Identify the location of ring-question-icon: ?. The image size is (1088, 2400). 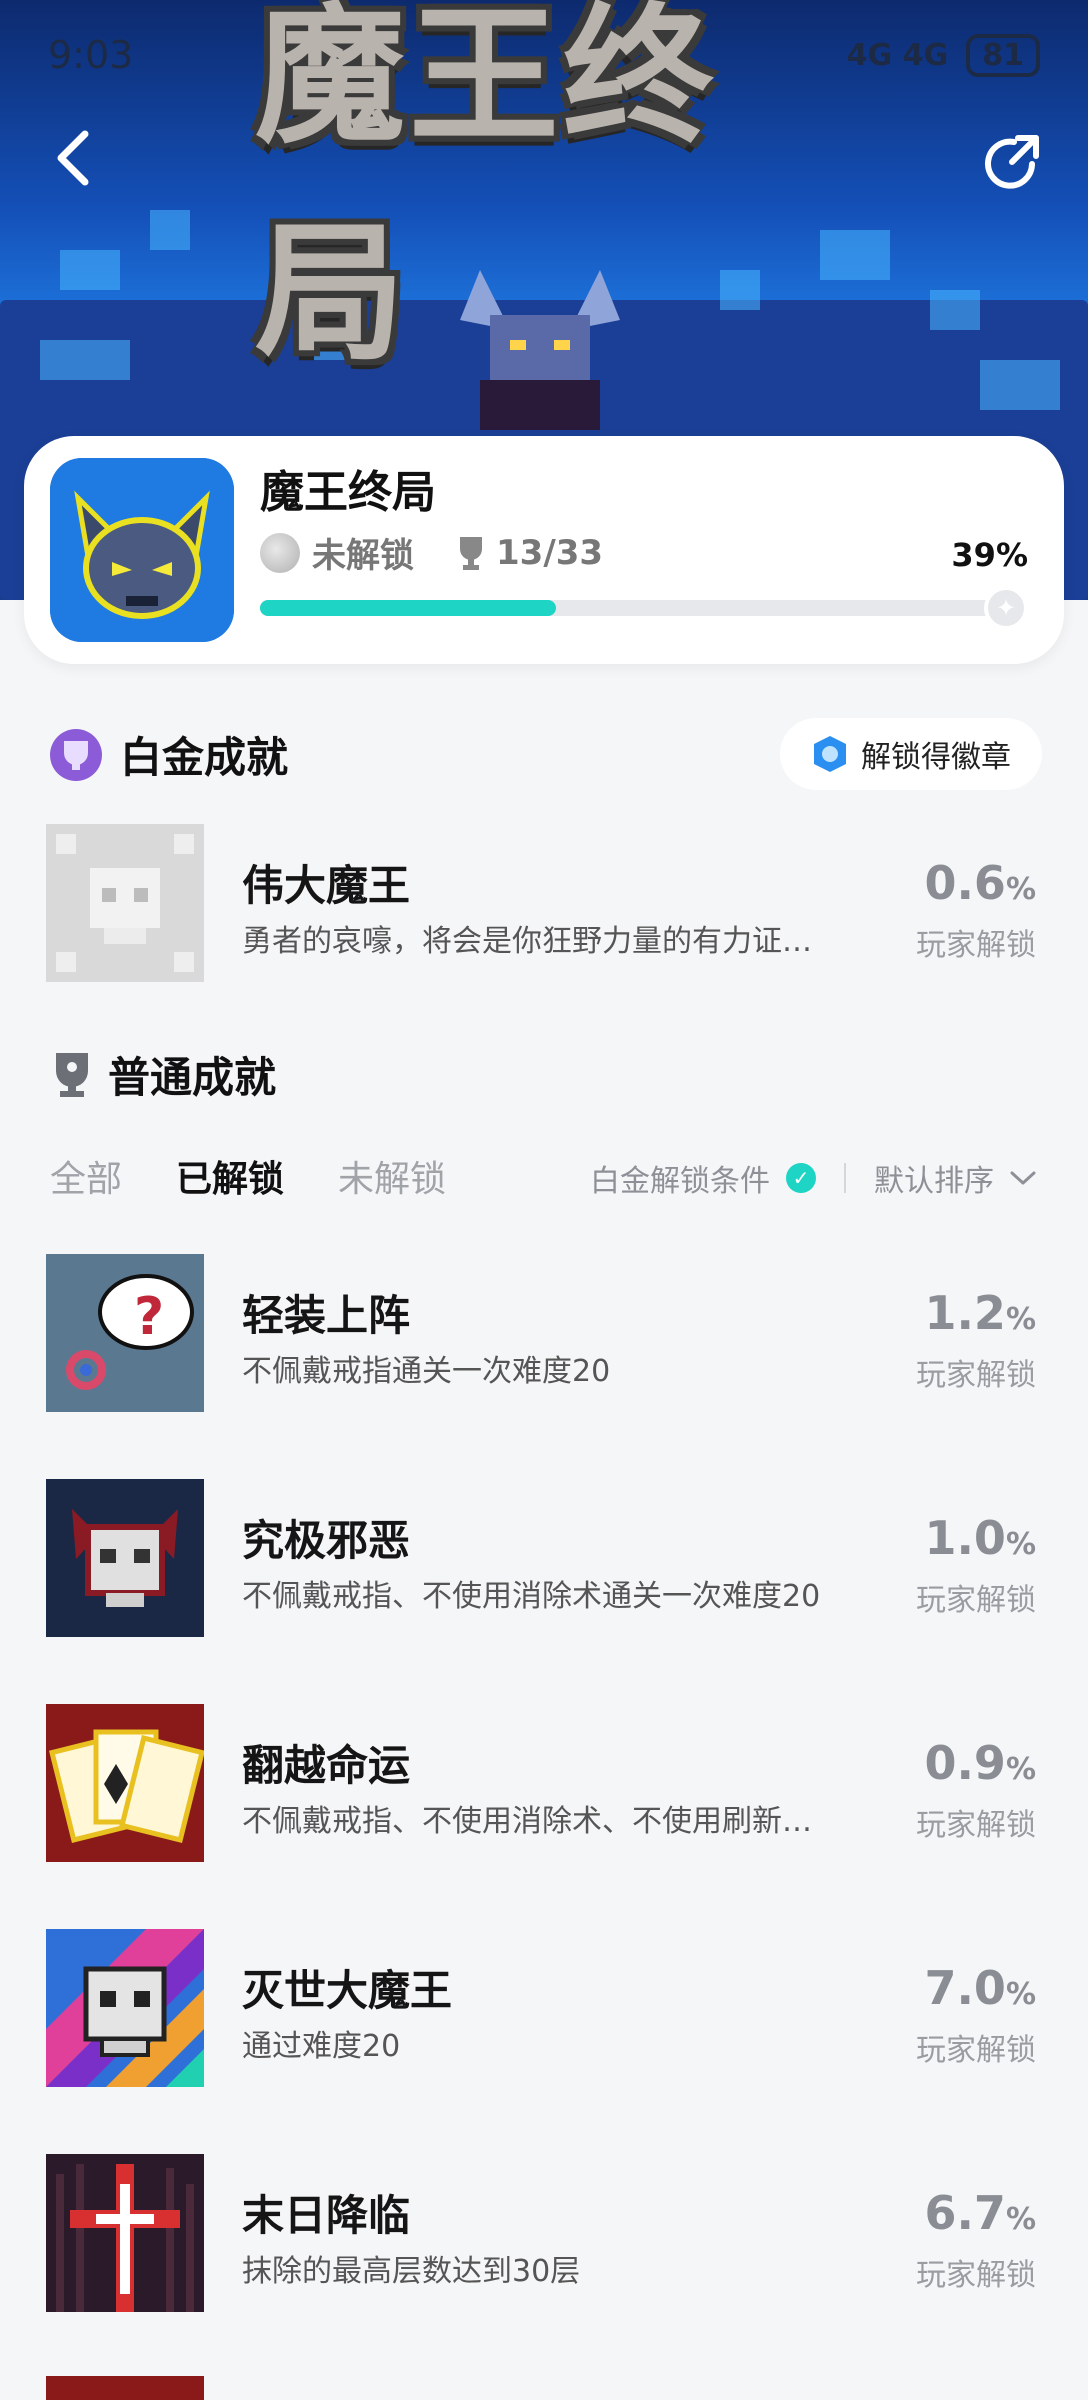
(125, 1333).